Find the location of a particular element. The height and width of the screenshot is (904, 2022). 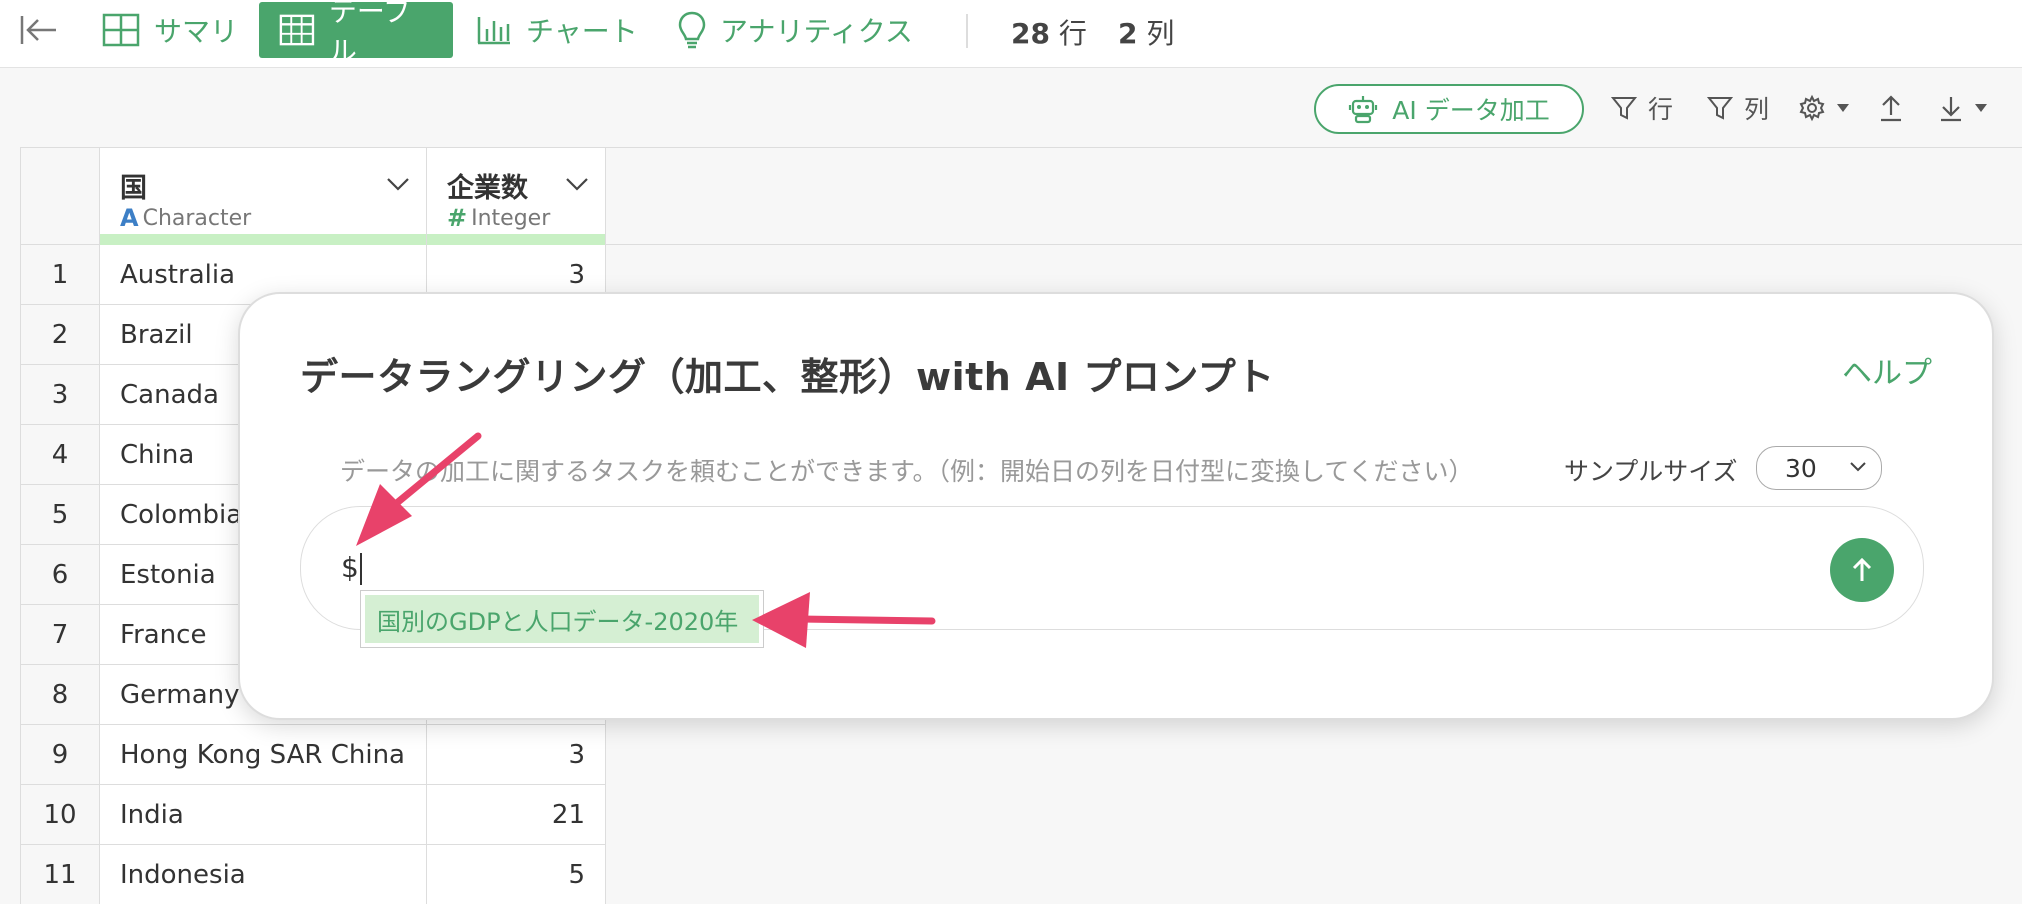

prompt-text: $ is located at coordinates (350, 567).